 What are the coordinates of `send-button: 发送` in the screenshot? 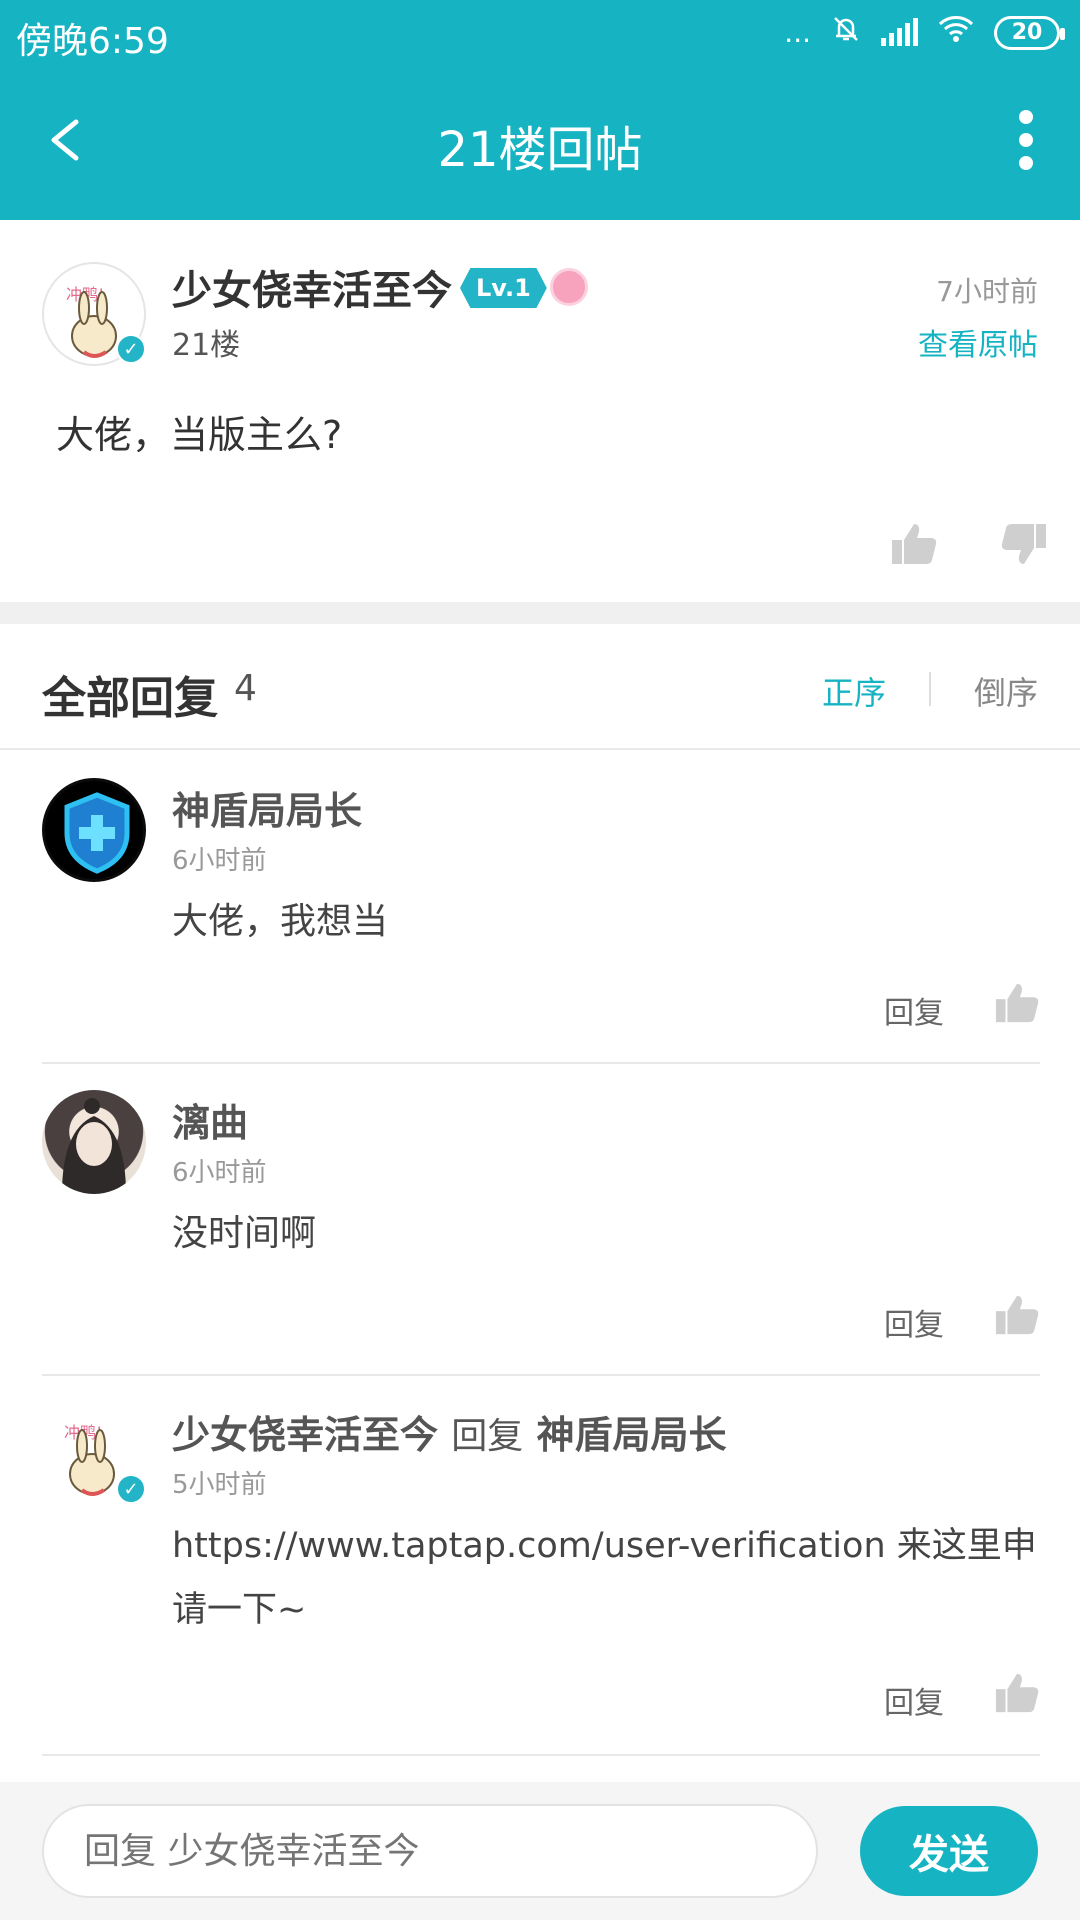 It's located at (949, 1851).